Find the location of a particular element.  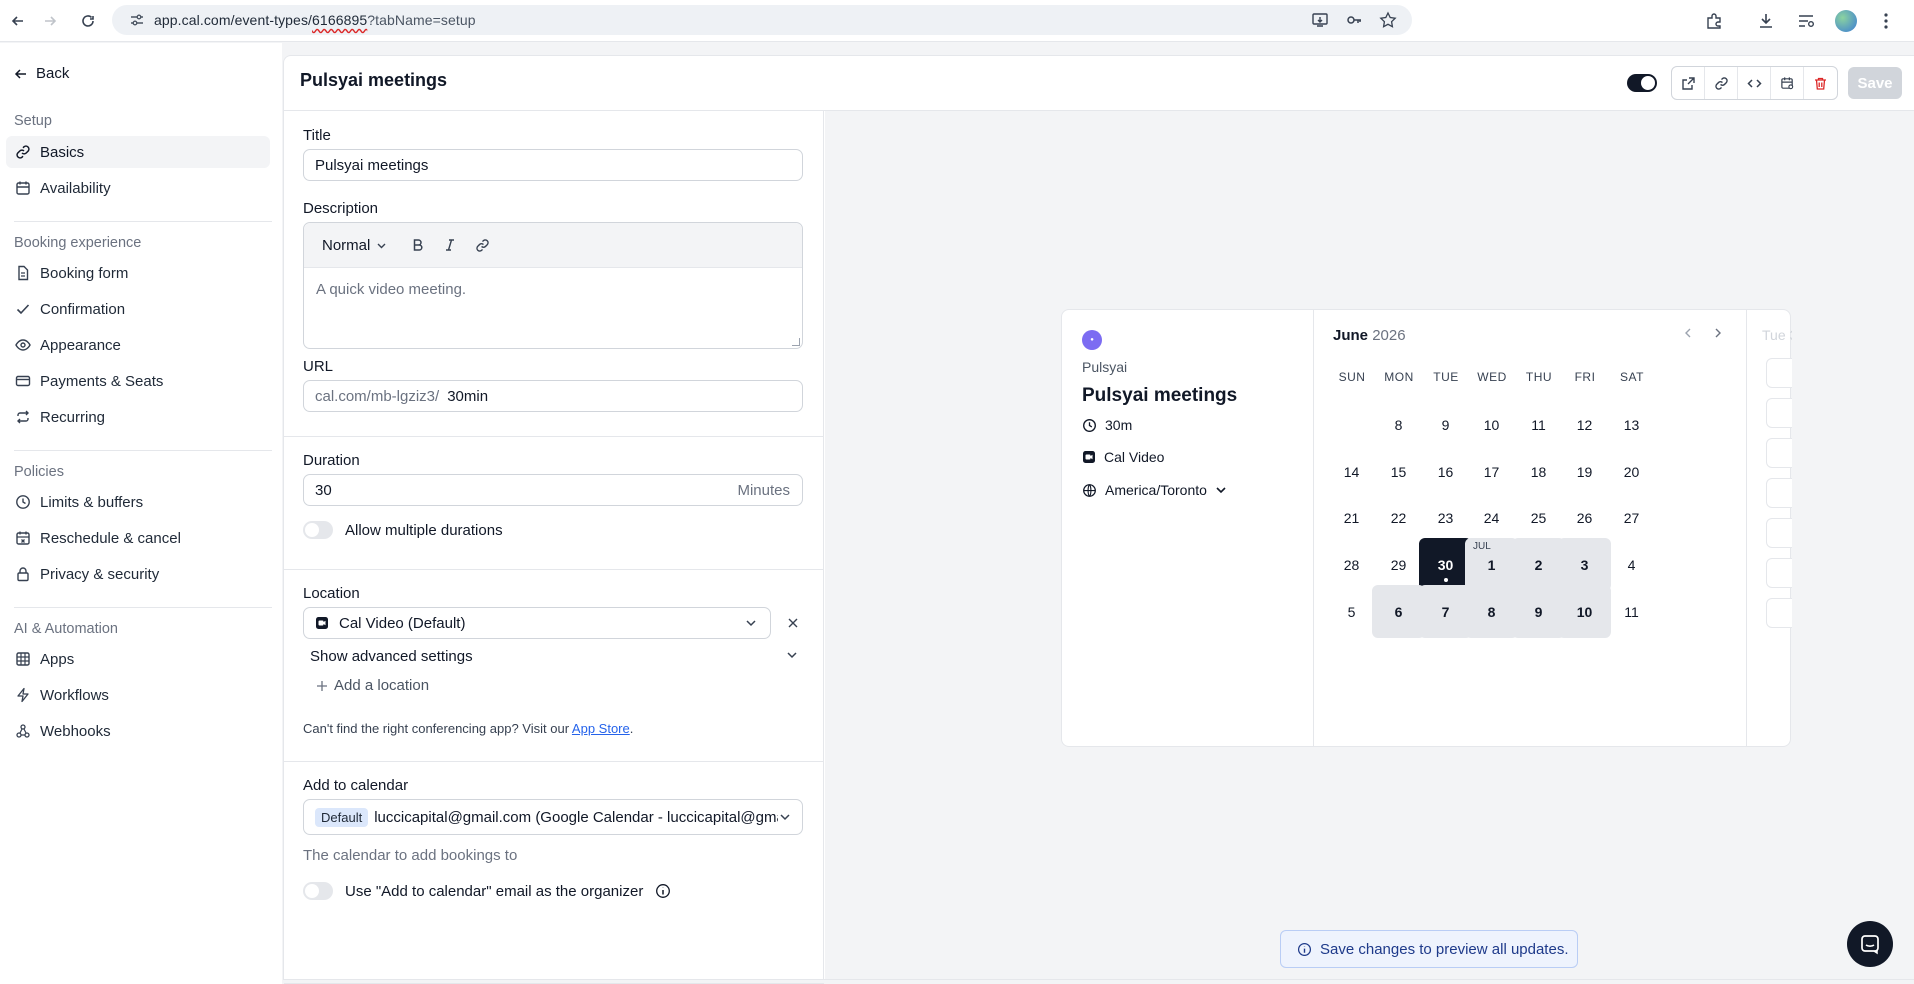

calendar-help: The calendar to add bookings to is located at coordinates (410, 855).